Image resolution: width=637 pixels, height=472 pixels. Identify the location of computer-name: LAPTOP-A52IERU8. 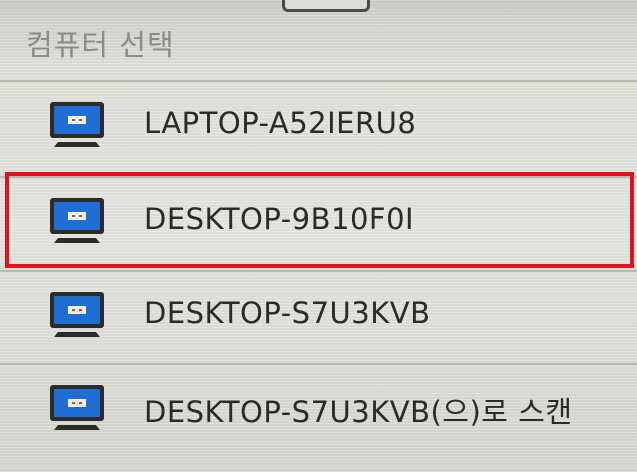
(280, 123).